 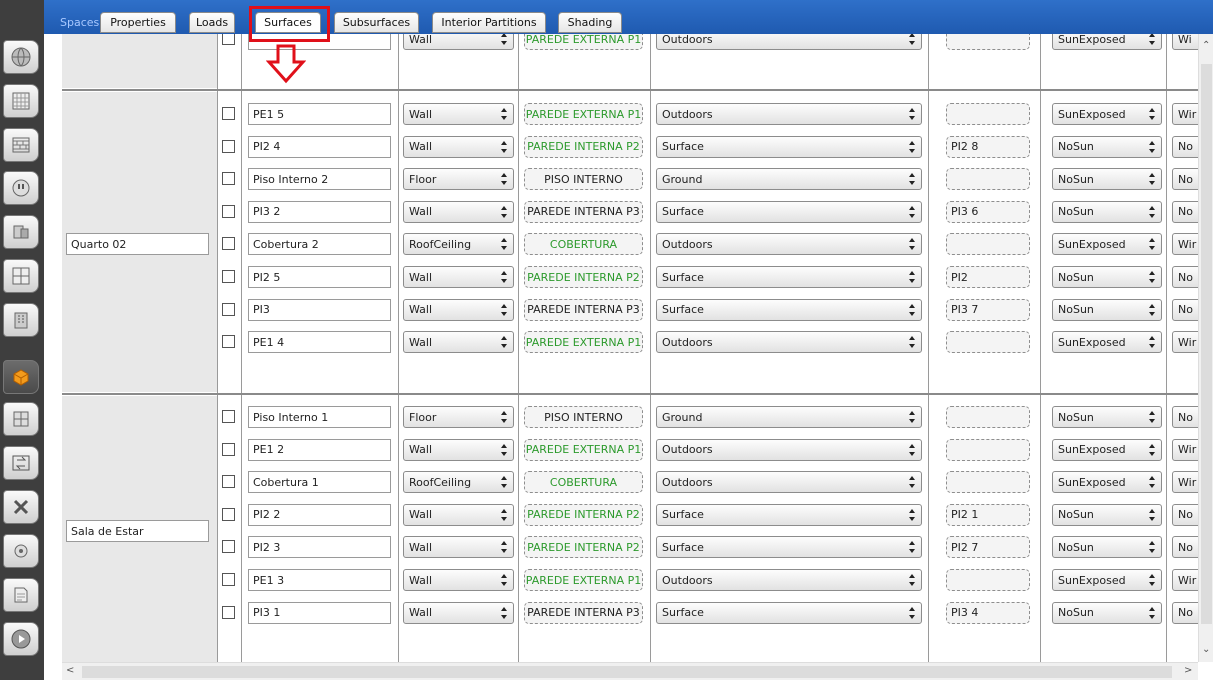 I want to click on adjacent-surface-drop-zone: PI3 4, so click(x=988, y=612).